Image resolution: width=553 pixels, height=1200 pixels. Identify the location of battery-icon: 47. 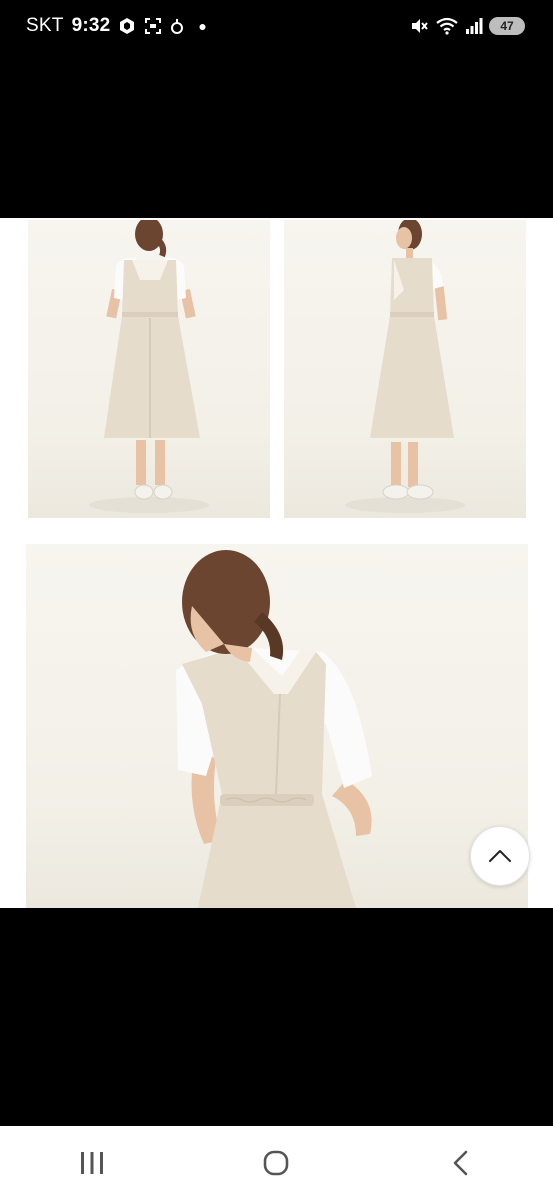
(507, 26).